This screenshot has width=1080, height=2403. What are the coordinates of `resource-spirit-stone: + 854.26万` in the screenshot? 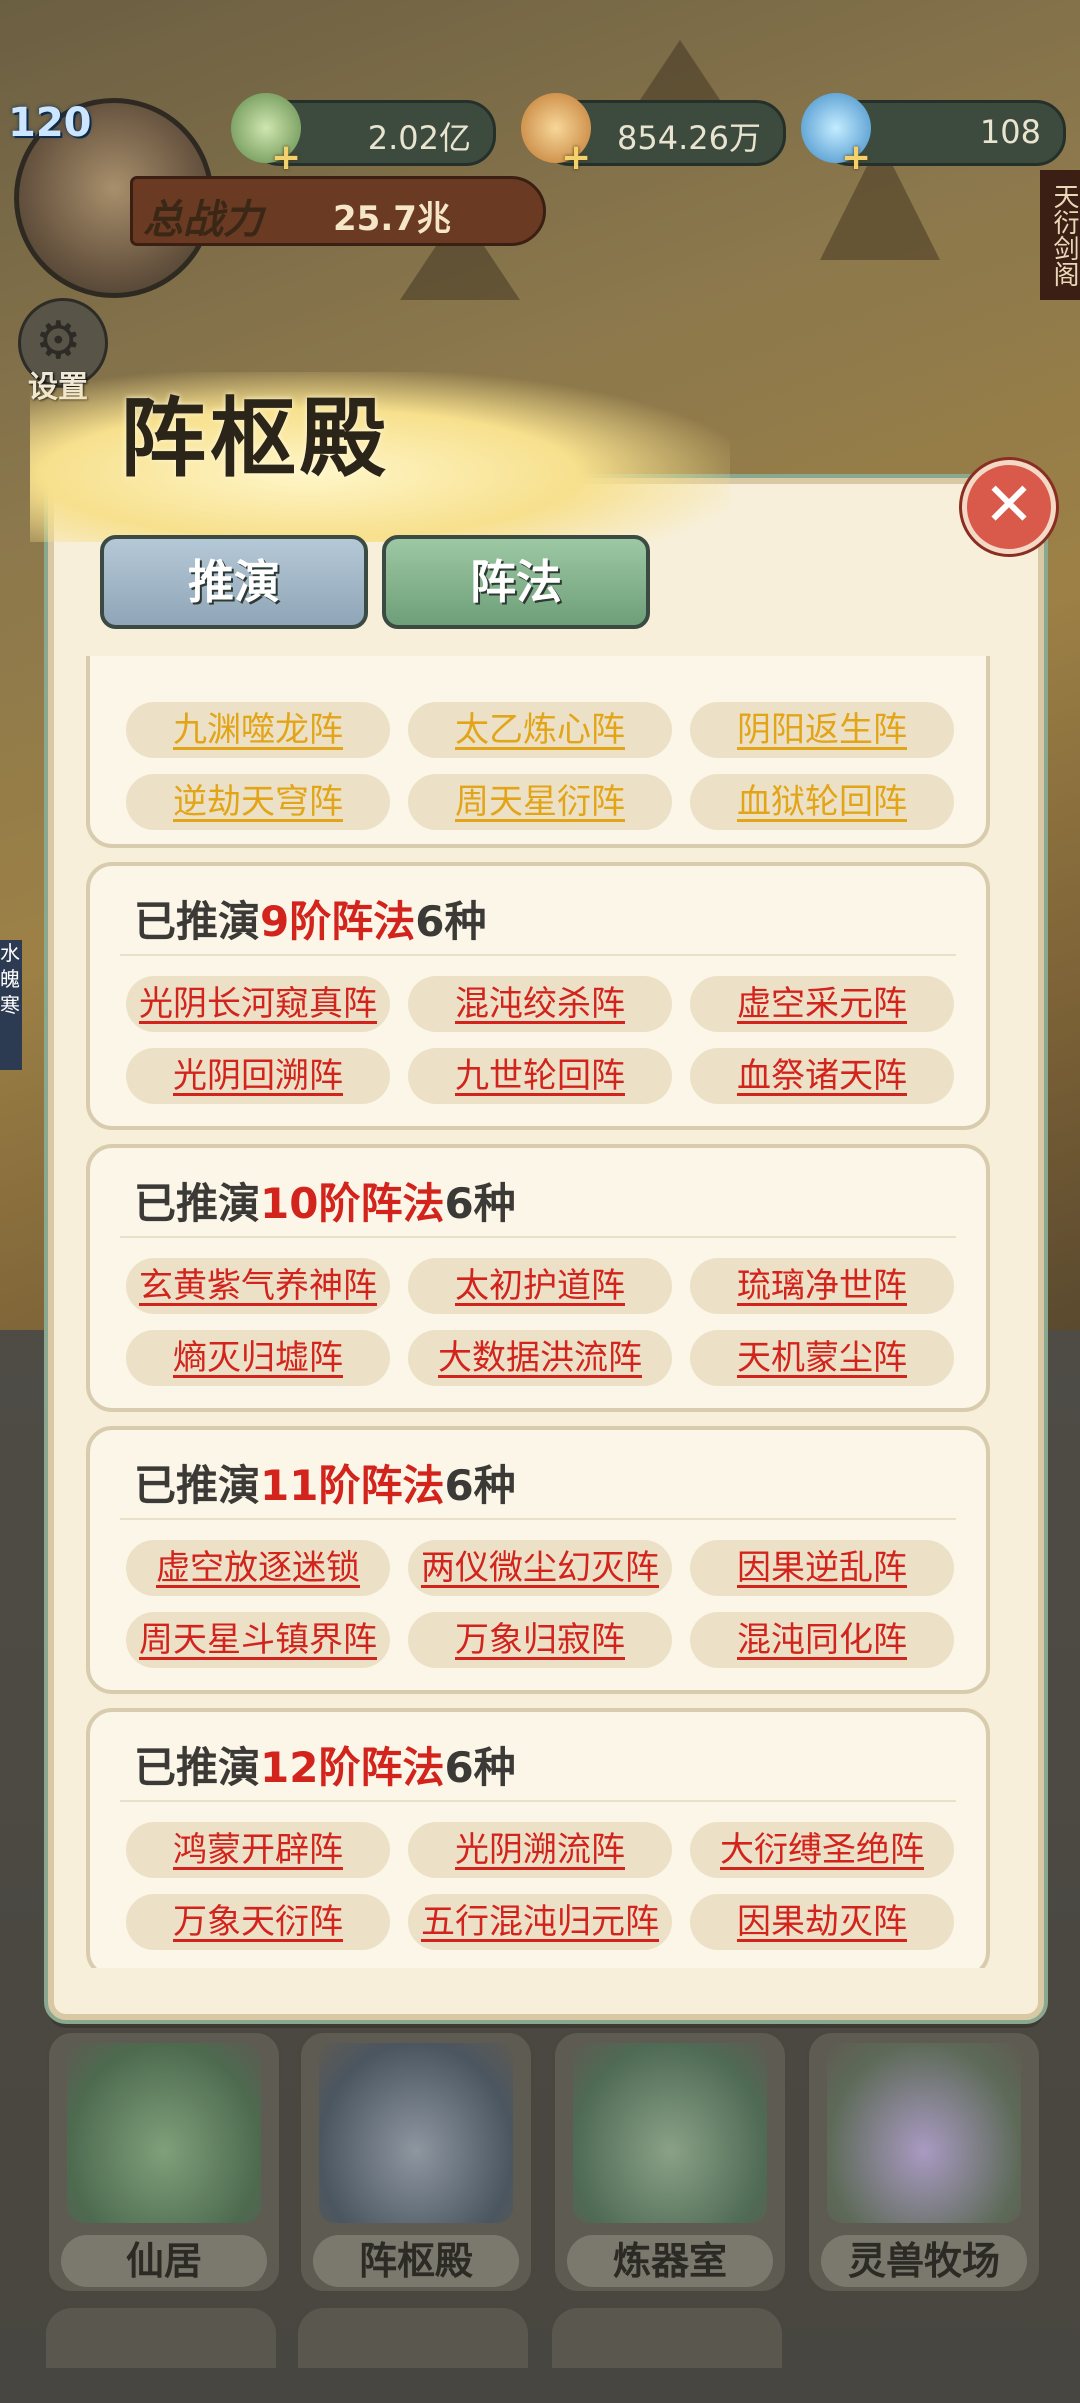 It's located at (653, 135).